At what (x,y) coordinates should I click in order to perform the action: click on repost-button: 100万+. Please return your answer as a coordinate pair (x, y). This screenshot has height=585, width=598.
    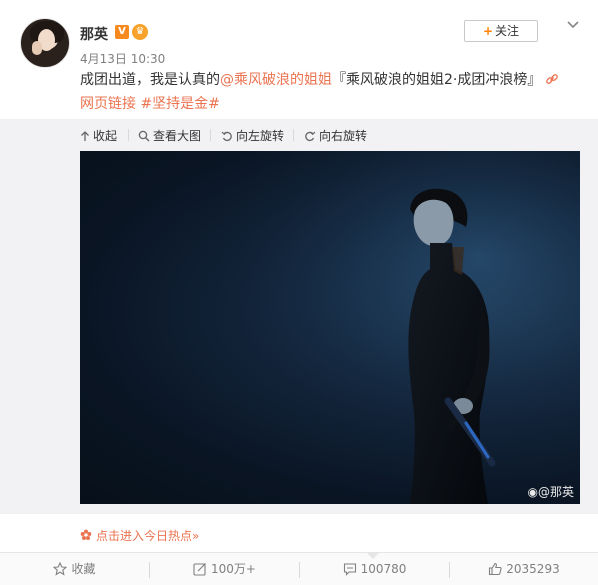
    Looking at the image, I should click on (224, 569).